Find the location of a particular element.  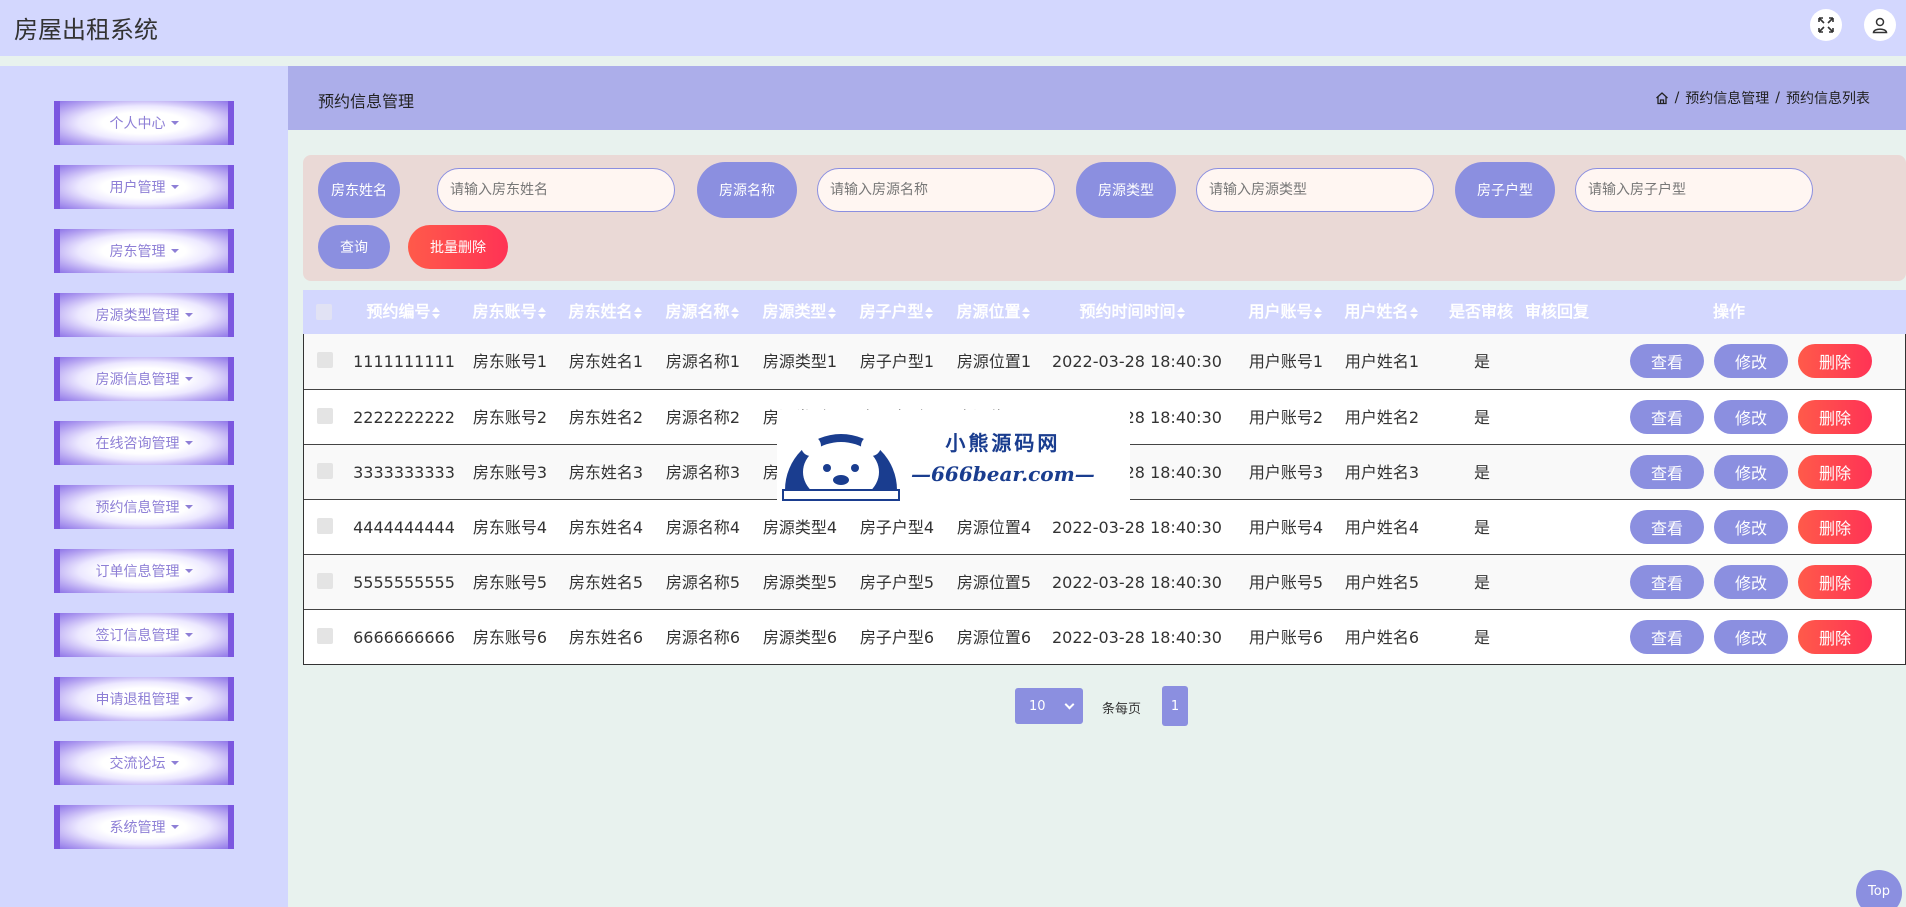

sidebar-item-profile: 个人中心 is located at coordinates (144, 123).